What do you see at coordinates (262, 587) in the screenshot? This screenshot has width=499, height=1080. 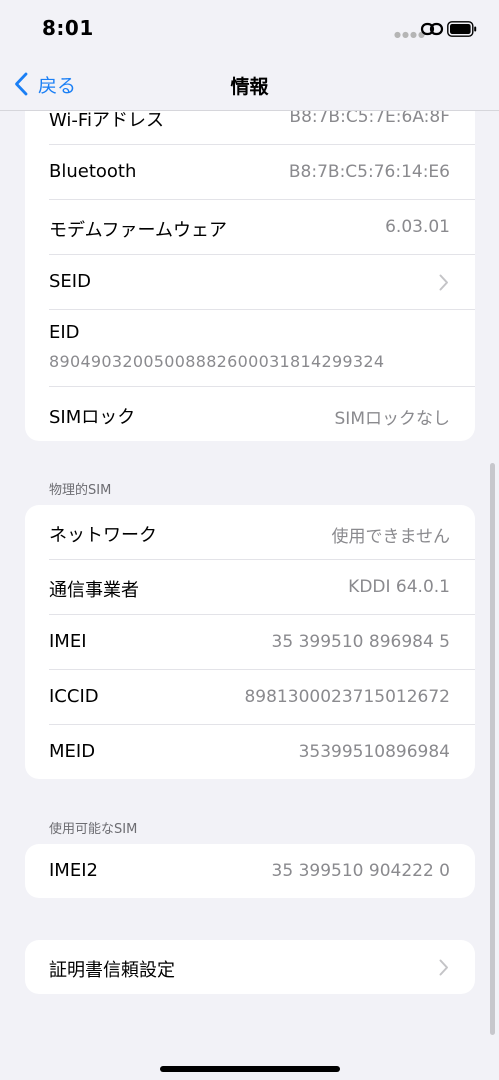 I see `carrier-row: 通信事業者 KDDI 64.0.1` at bounding box center [262, 587].